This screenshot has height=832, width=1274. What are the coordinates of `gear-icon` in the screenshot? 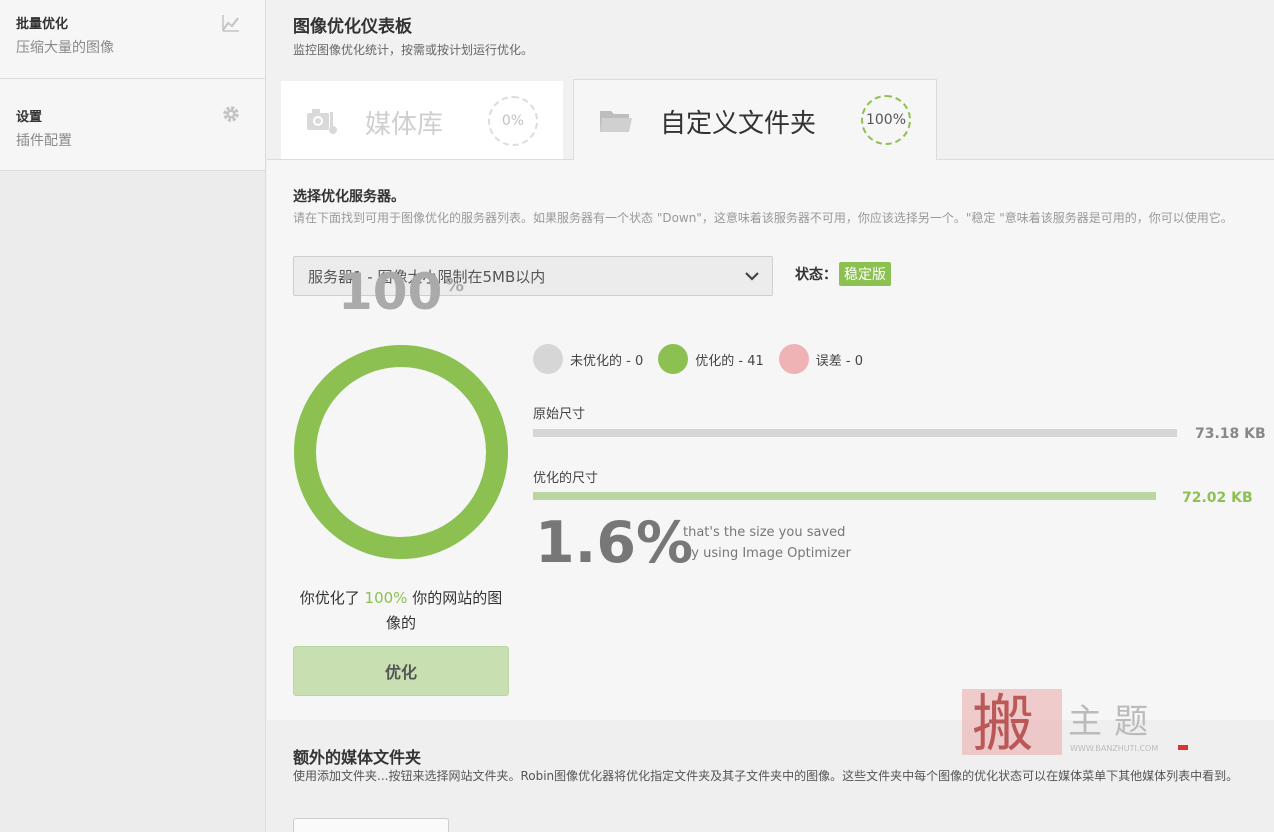 It's located at (231, 114).